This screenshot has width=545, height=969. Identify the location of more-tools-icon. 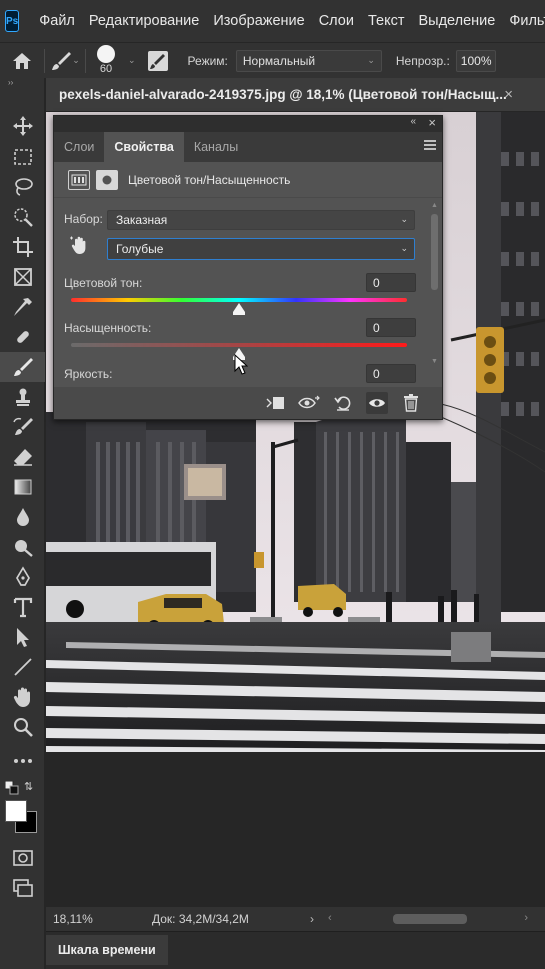
(22, 761).